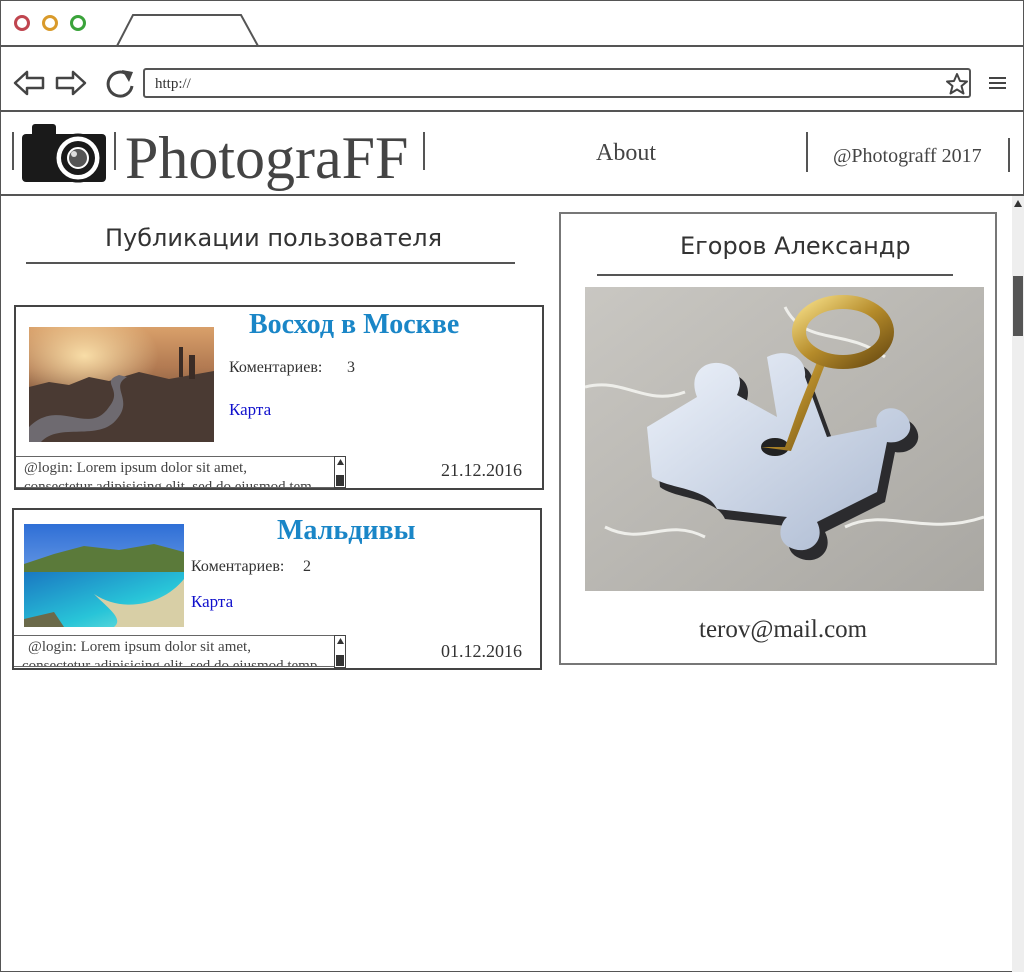 This screenshot has height=972, width=1024. What do you see at coordinates (512, 46) in the screenshot?
I see `tab-strip-divider` at bounding box center [512, 46].